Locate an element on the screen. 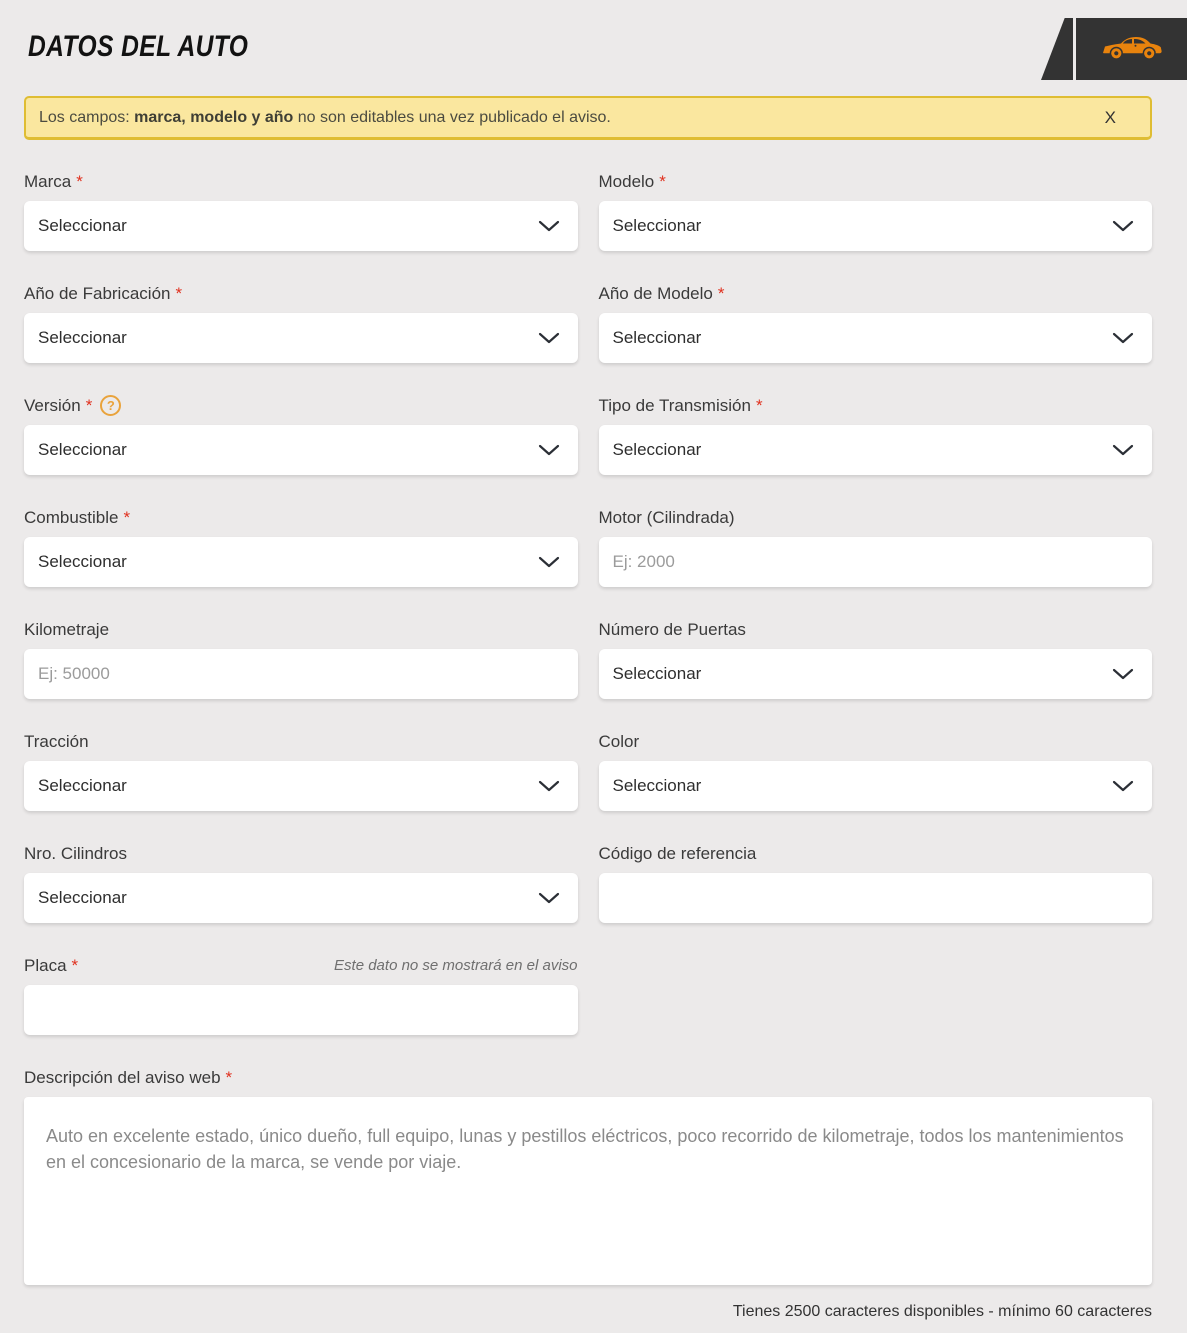  field-label: Versión is located at coordinates (52, 405).